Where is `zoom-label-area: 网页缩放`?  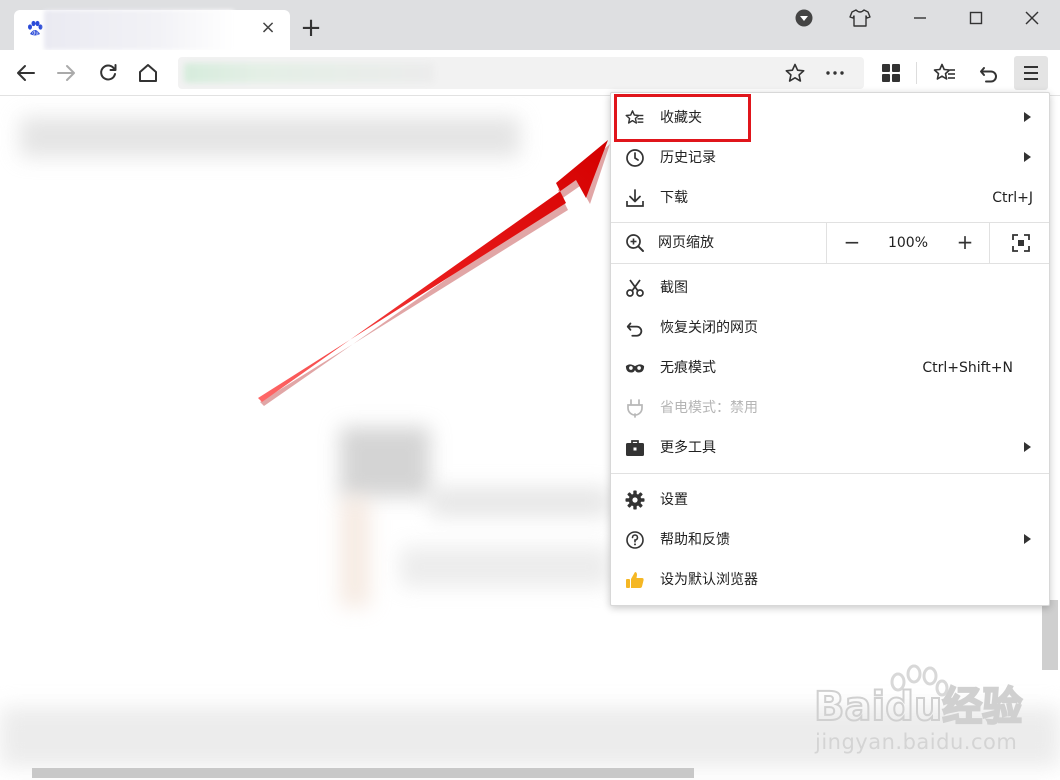 zoom-label-area: 网页缩放 is located at coordinates (830, 243).